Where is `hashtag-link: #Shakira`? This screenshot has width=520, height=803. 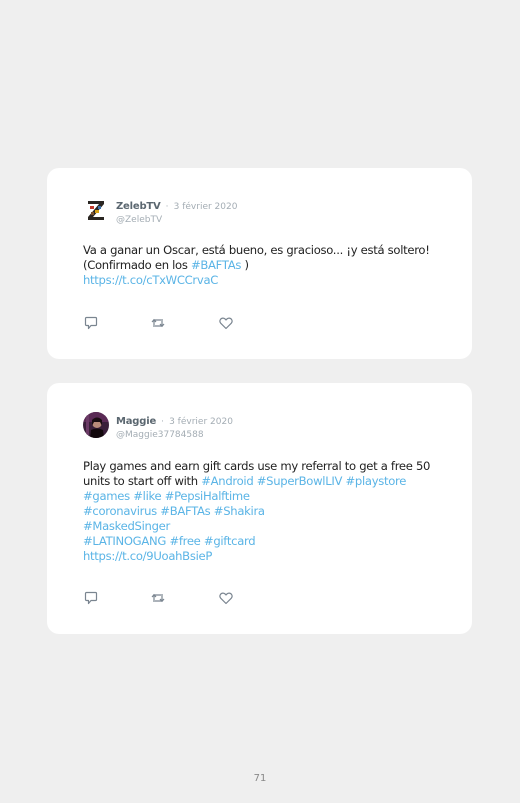 hashtag-link: #Shakira is located at coordinates (239, 511).